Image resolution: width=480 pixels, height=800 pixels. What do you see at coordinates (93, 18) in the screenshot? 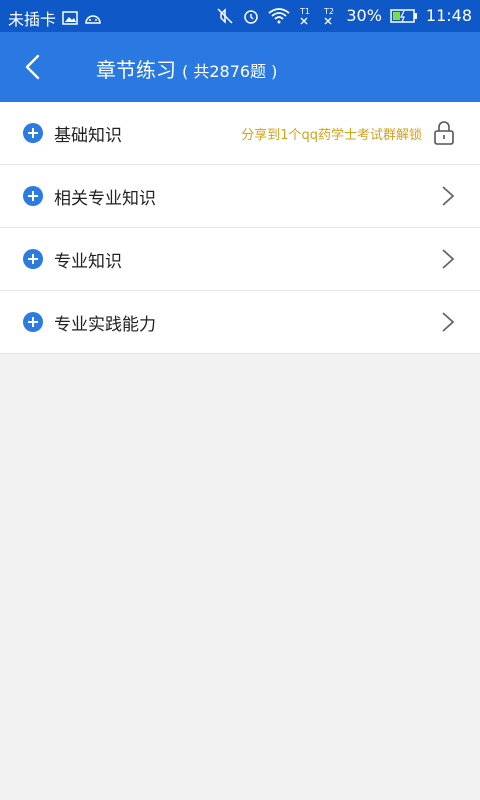
I see `android-icon` at bounding box center [93, 18].